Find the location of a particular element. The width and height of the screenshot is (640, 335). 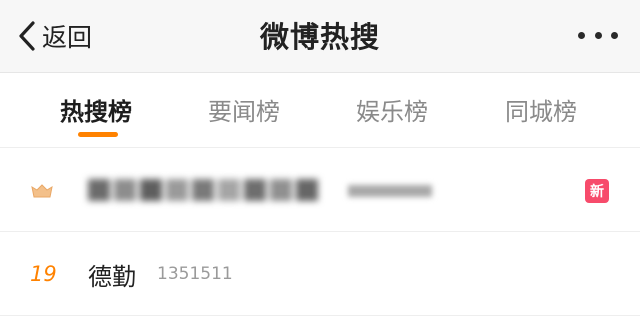

redacted-item-title is located at coordinates (203, 189).